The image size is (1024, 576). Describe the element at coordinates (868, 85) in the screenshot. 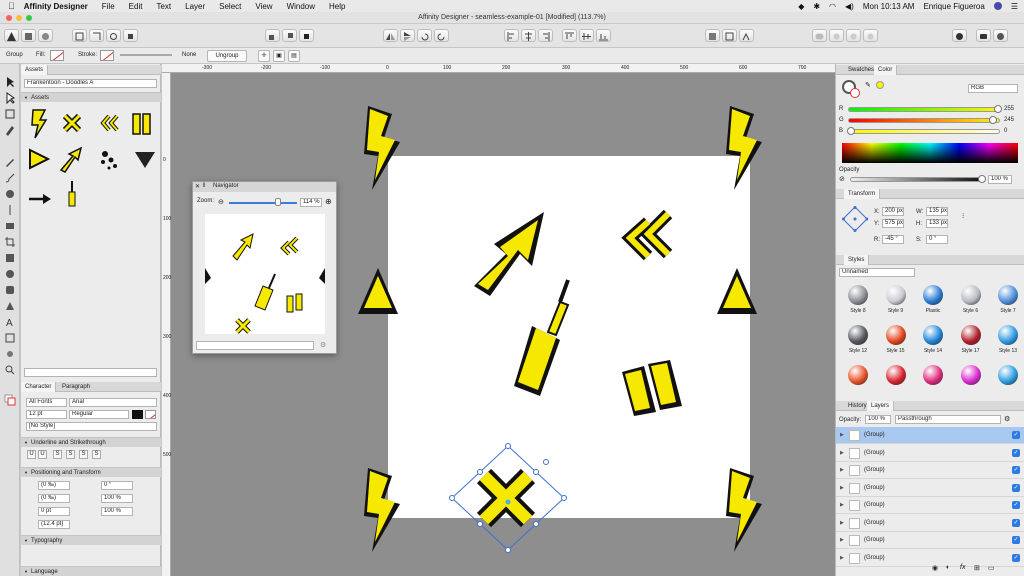

I see `eyedropper-icon: ✎` at that location.